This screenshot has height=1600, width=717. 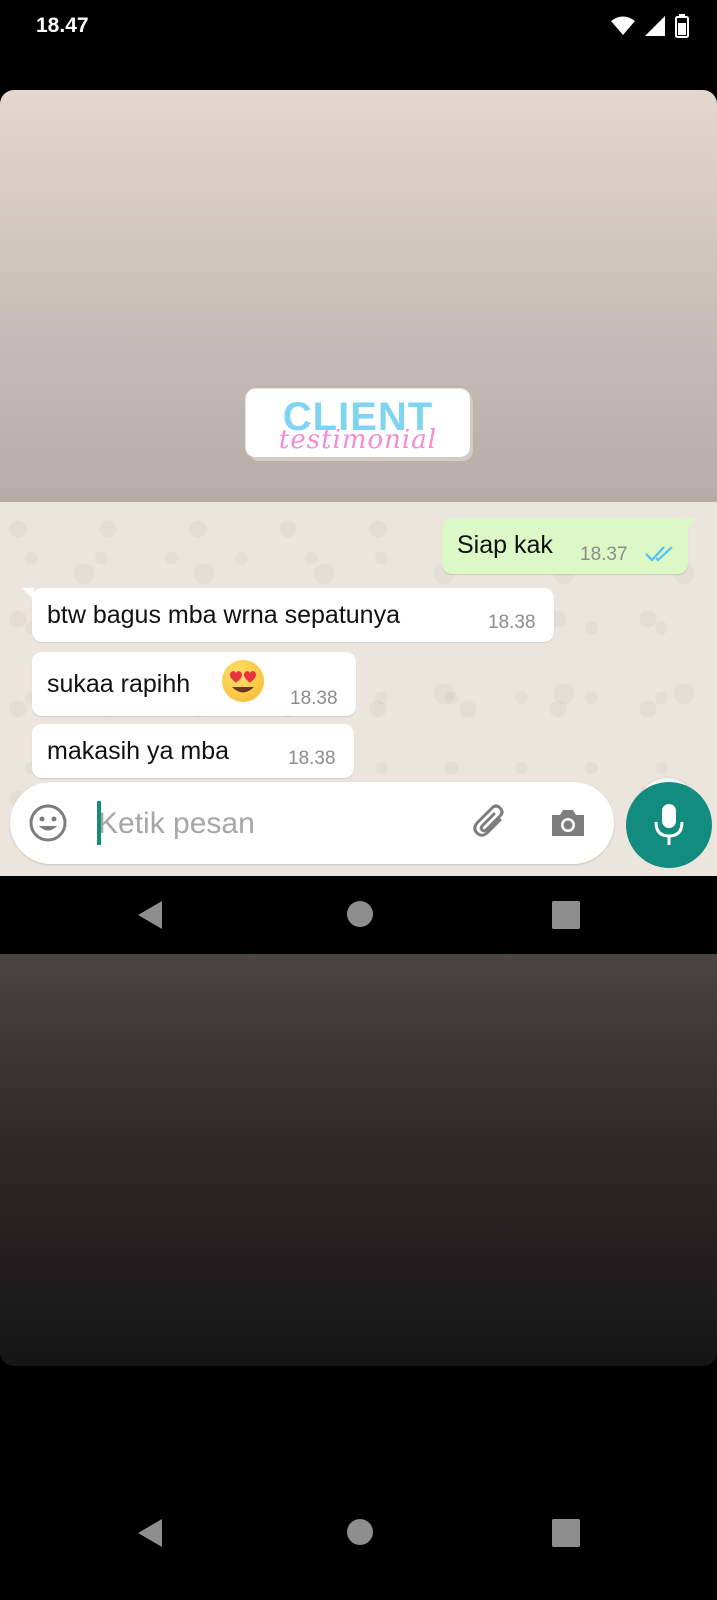 What do you see at coordinates (138, 751) in the screenshot?
I see `message-text: makasih ya mba` at bounding box center [138, 751].